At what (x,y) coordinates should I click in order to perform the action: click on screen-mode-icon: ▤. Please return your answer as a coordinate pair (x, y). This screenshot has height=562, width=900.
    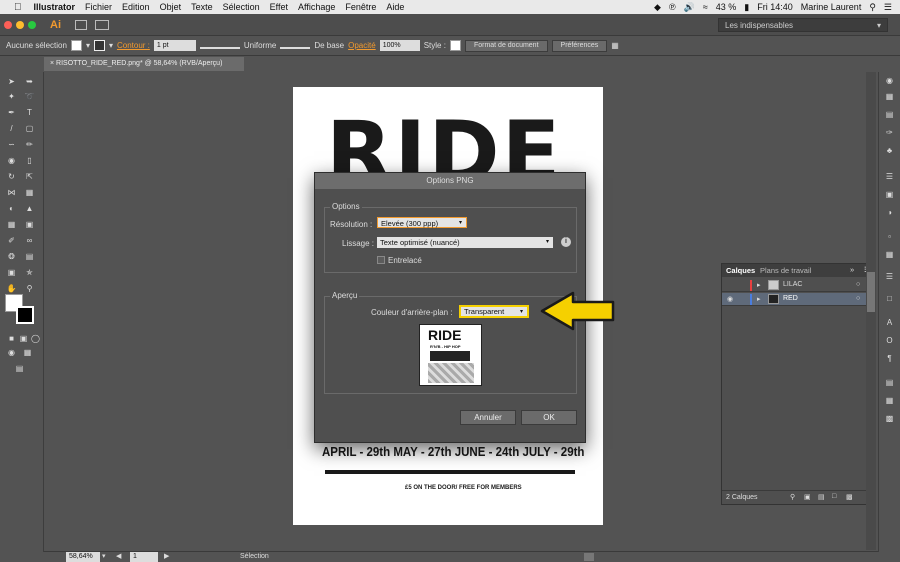
    Looking at the image, I should click on (19, 368).